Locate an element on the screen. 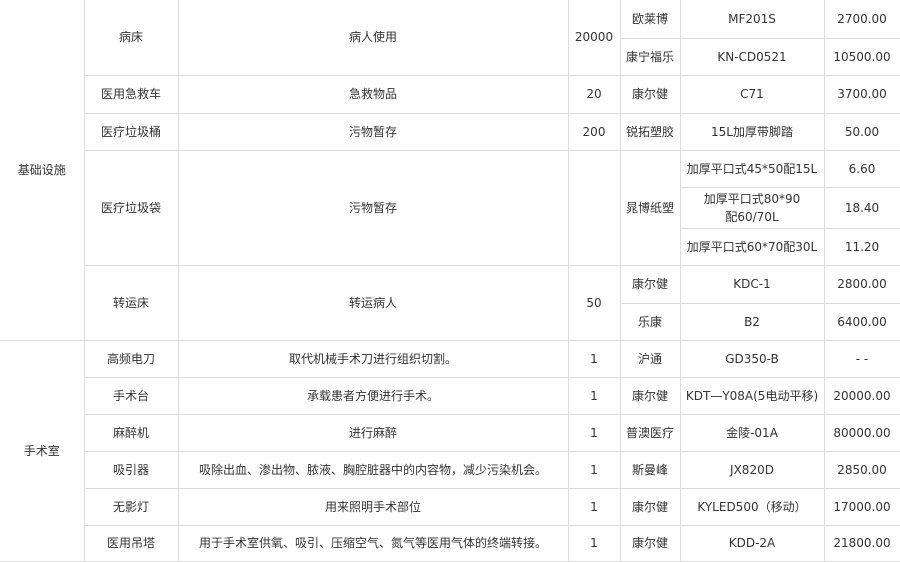  brand-cell: 欧莱博 is located at coordinates (650, 19).